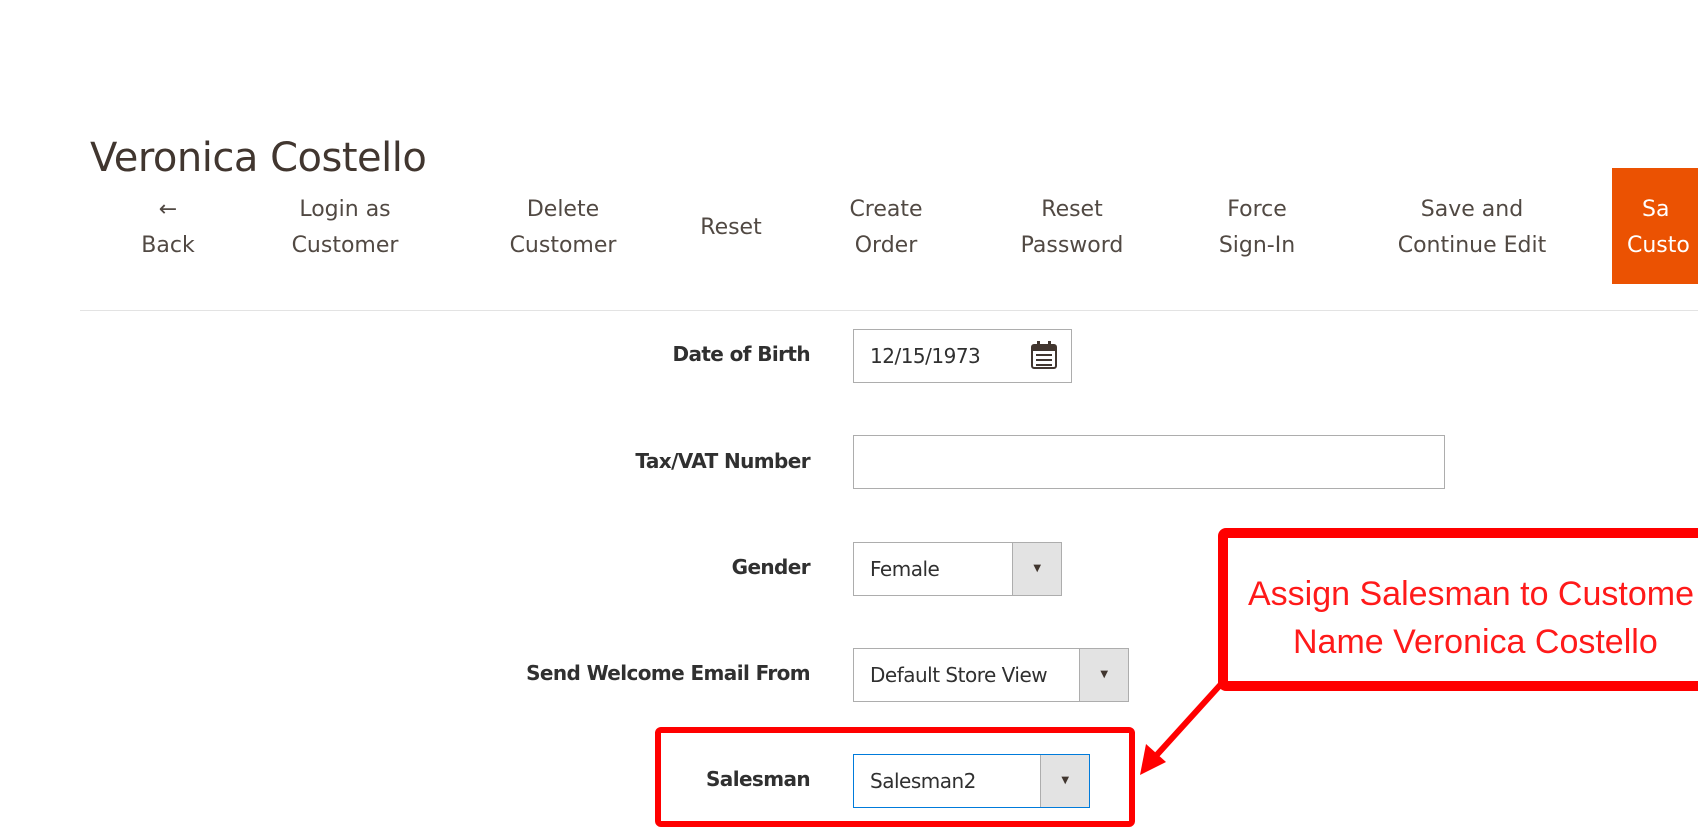 This screenshot has height=827, width=1698. What do you see at coordinates (1072, 228) in the screenshot?
I see `reset-password-button: Reset Password` at bounding box center [1072, 228].